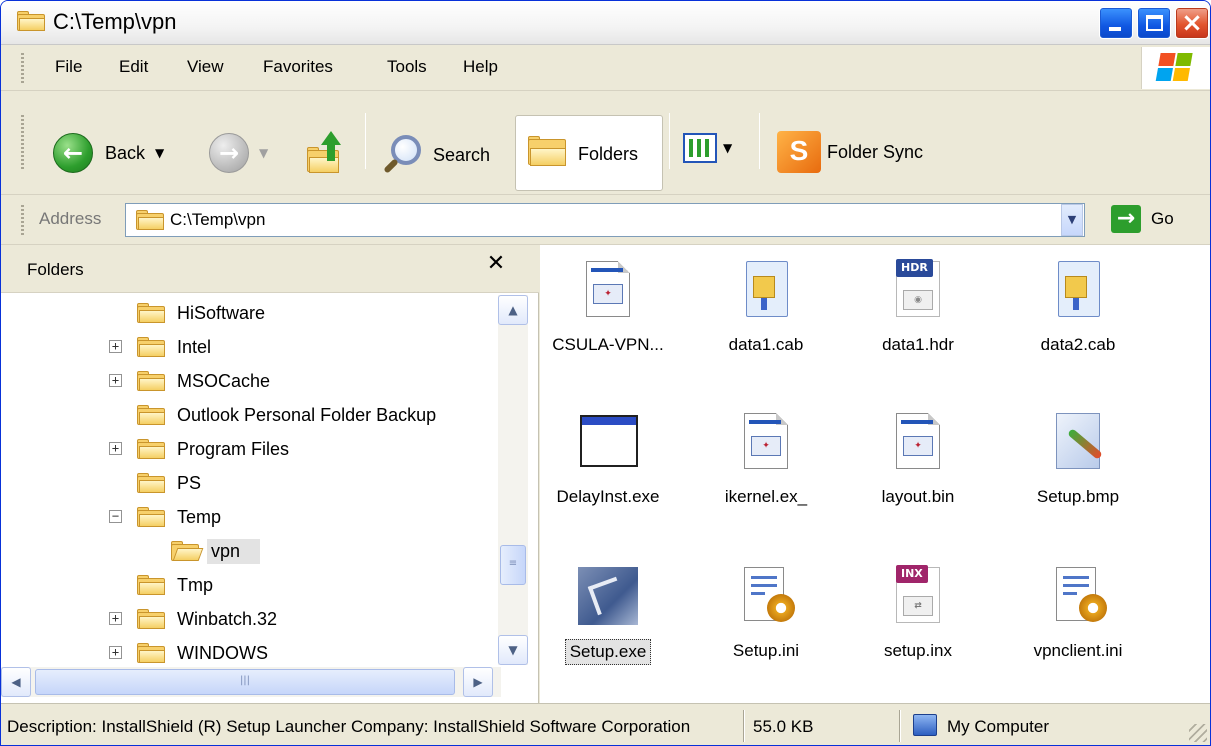 The image size is (1211, 746). I want to click on file-item: ⇄ INX setup.inx, so click(918, 614).